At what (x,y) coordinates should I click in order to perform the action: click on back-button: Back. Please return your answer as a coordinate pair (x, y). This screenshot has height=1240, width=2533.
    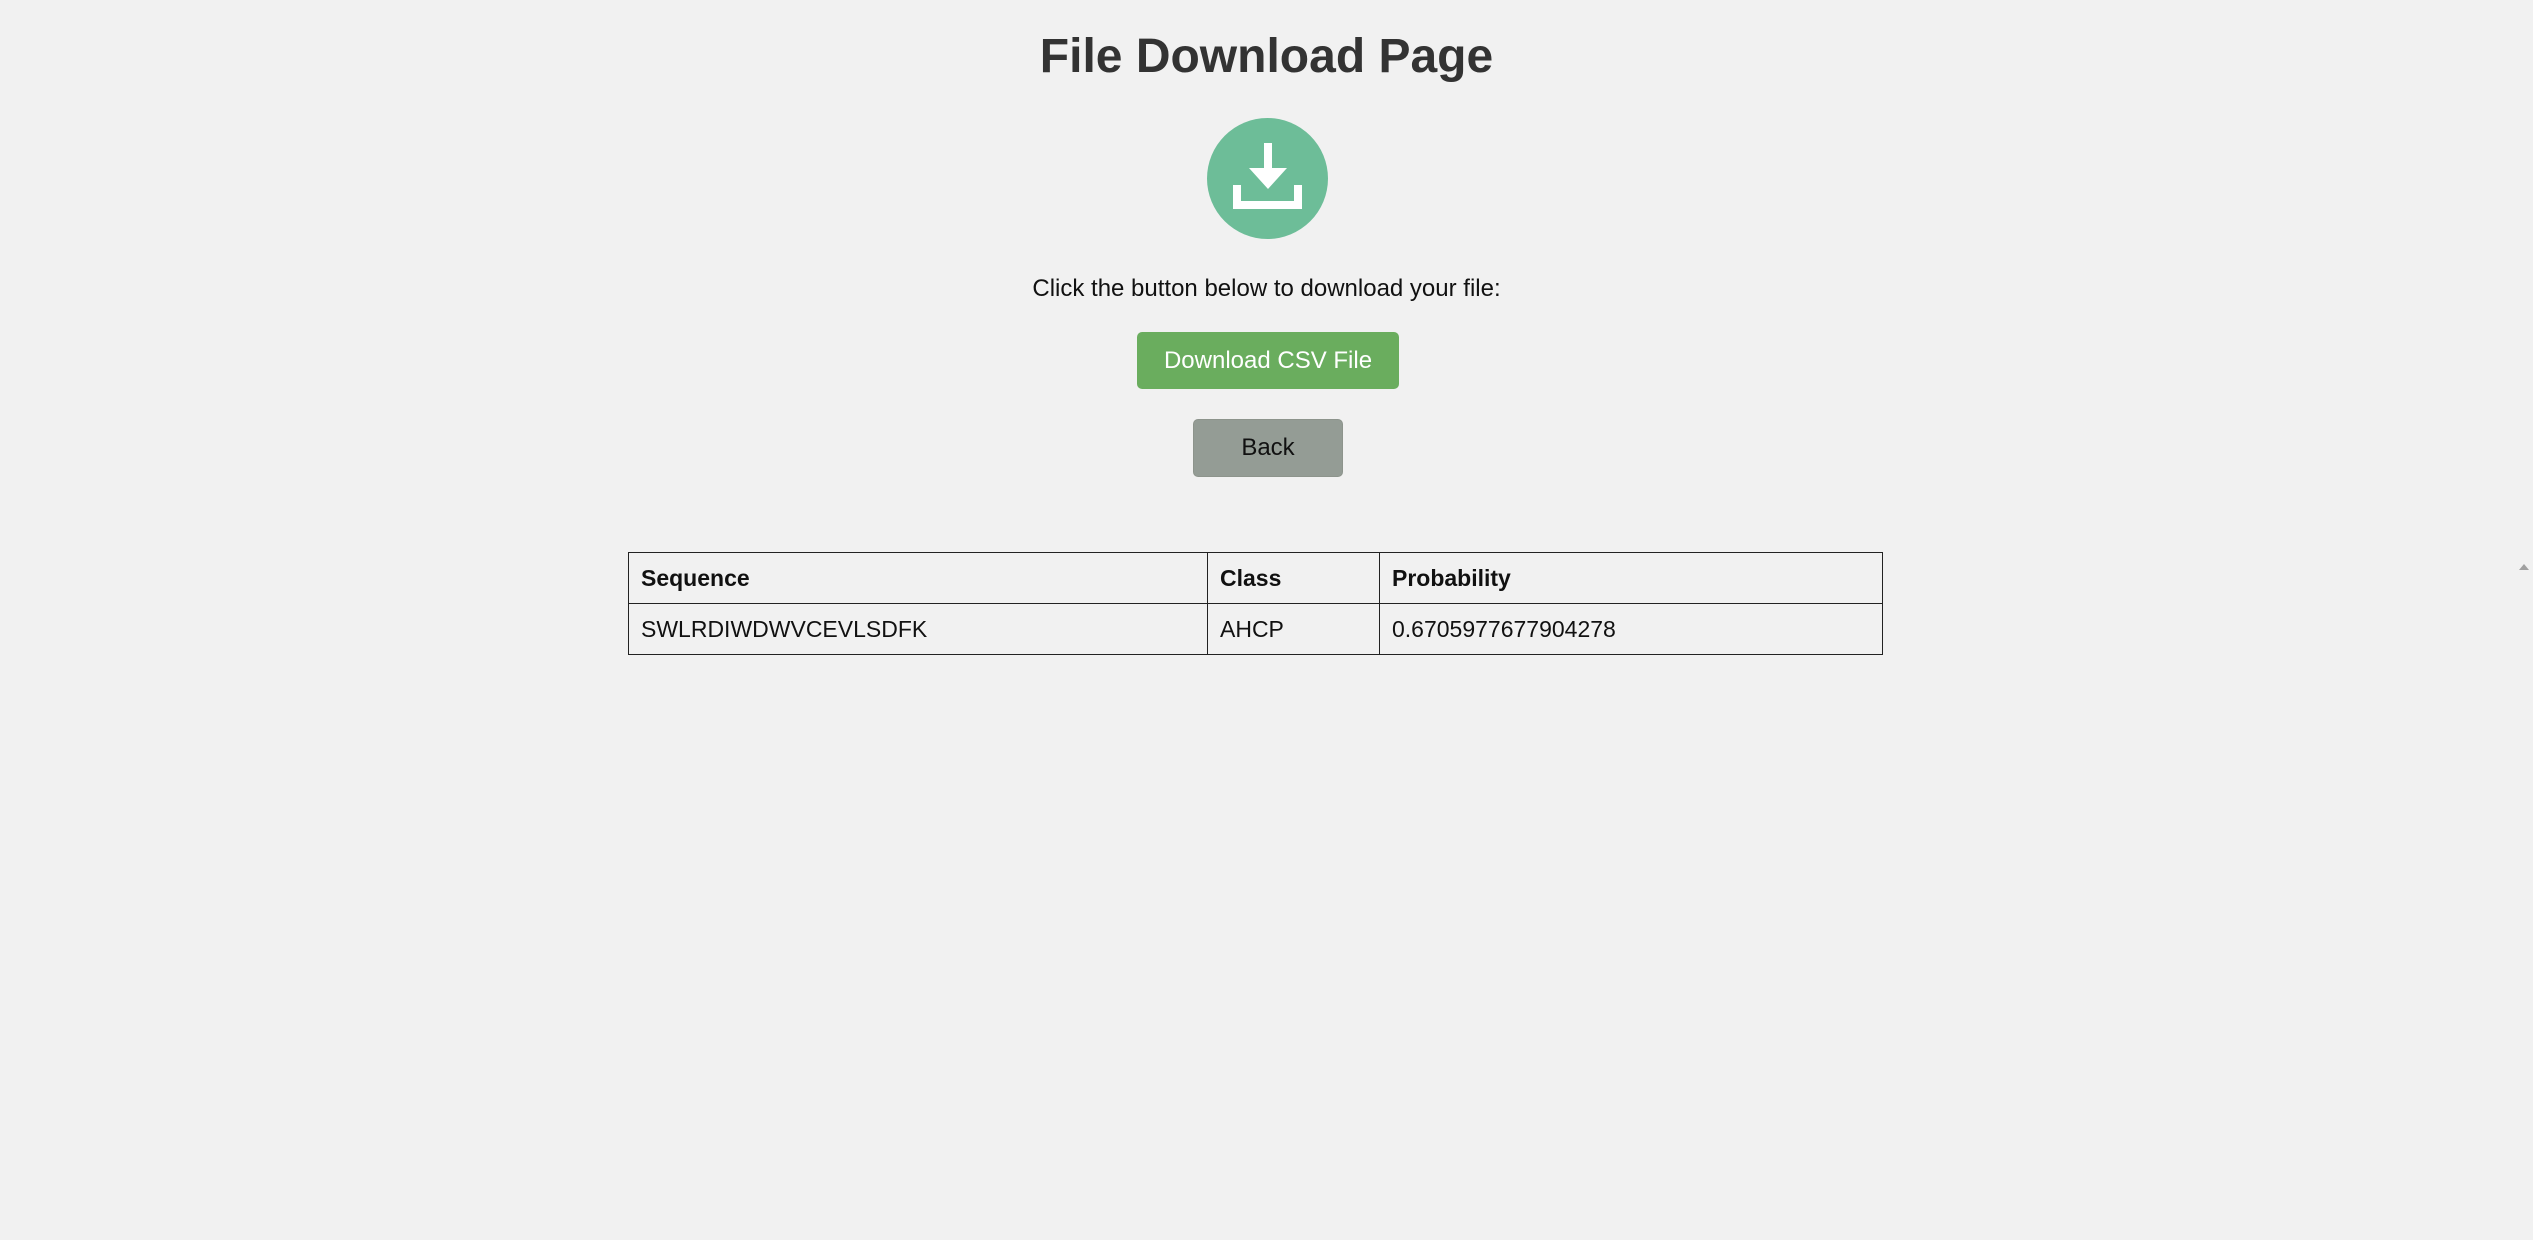
    Looking at the image, I should click on (1268, 448).